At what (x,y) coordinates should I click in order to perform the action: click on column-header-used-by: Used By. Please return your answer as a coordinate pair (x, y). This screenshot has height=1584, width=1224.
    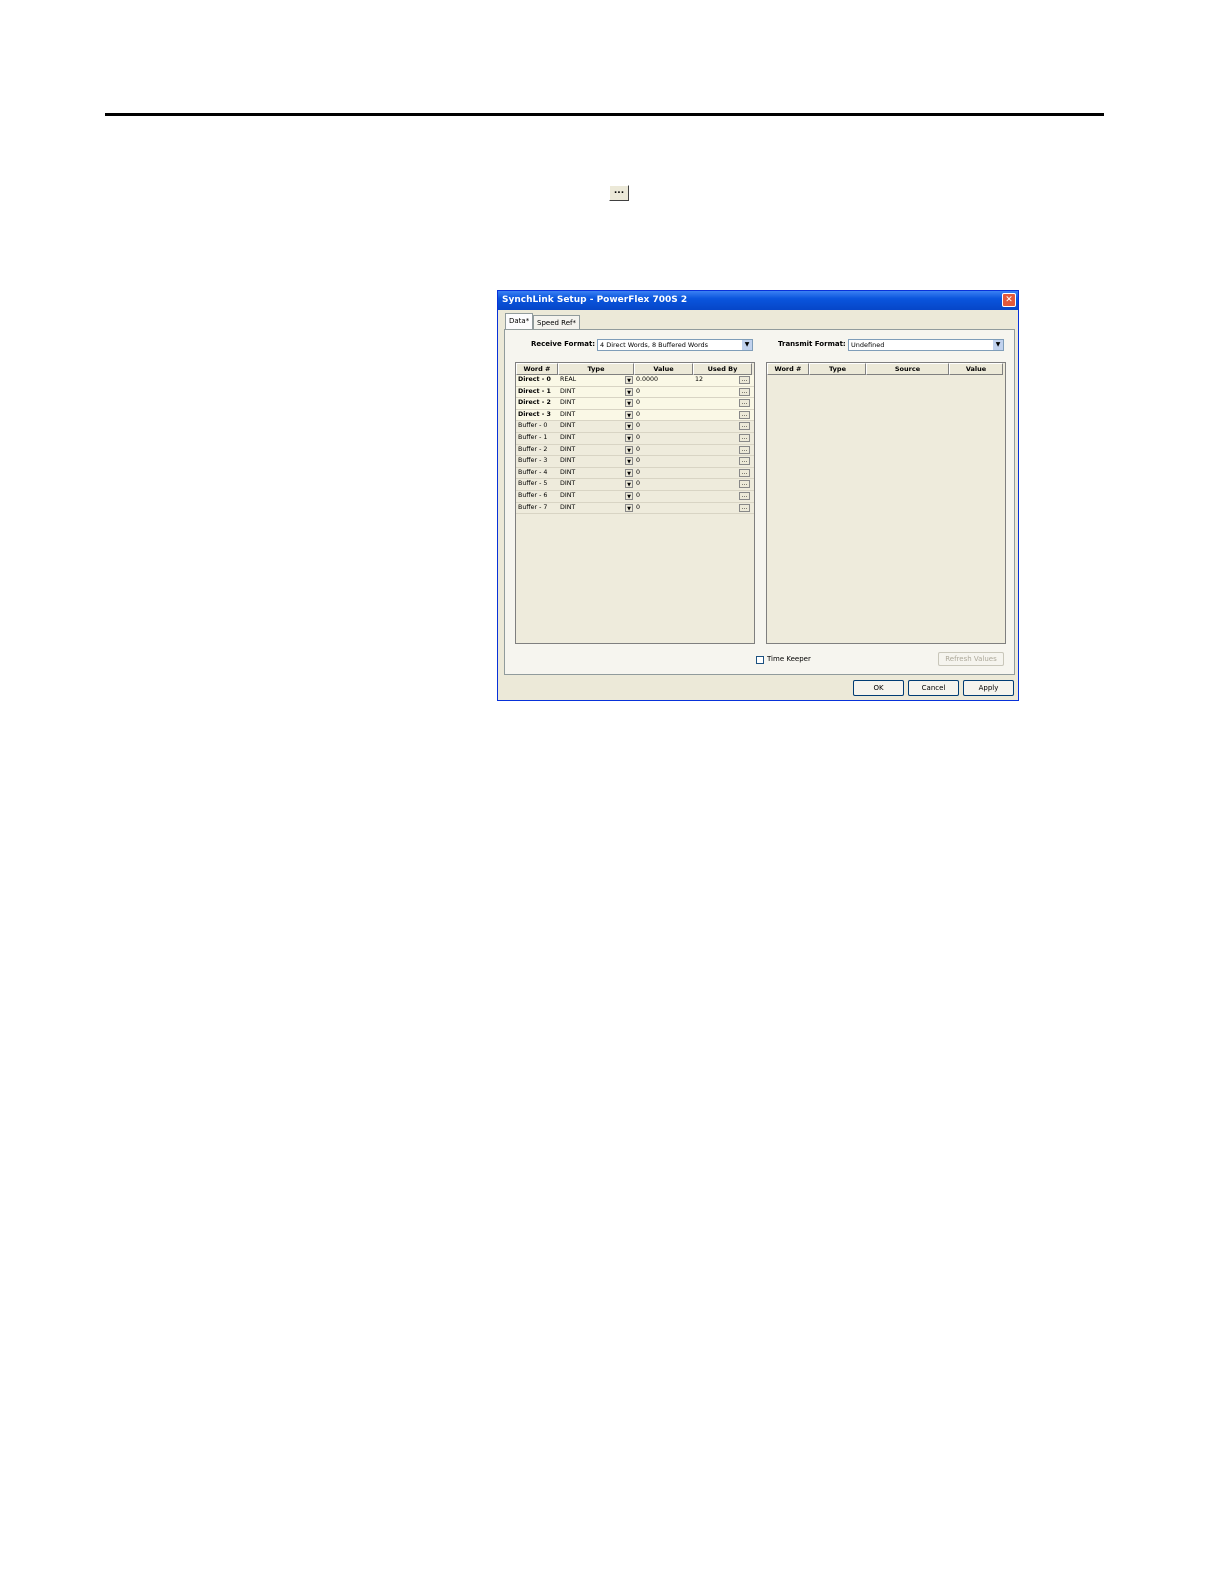
    Looking at the image, I should click on (722, 369).